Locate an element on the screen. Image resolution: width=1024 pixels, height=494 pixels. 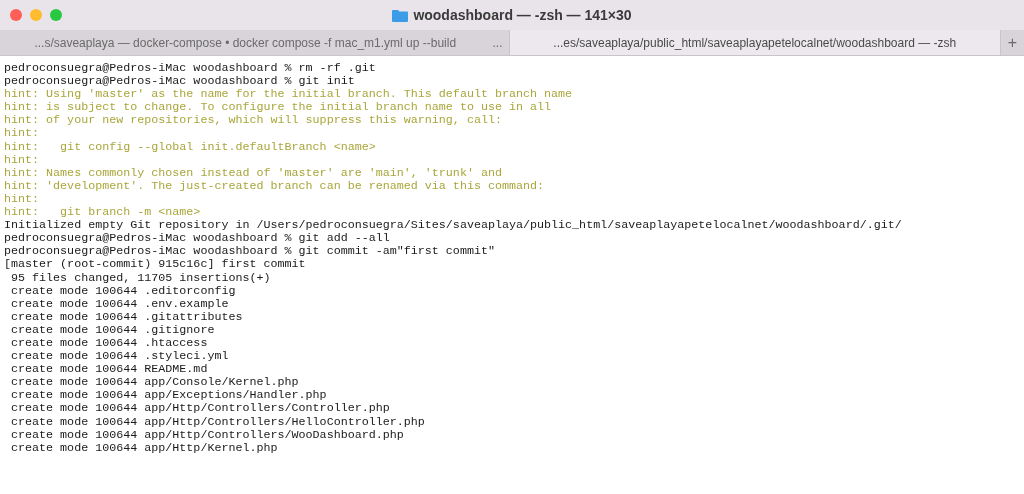
minimize-button is located at coordinates (36, 15).